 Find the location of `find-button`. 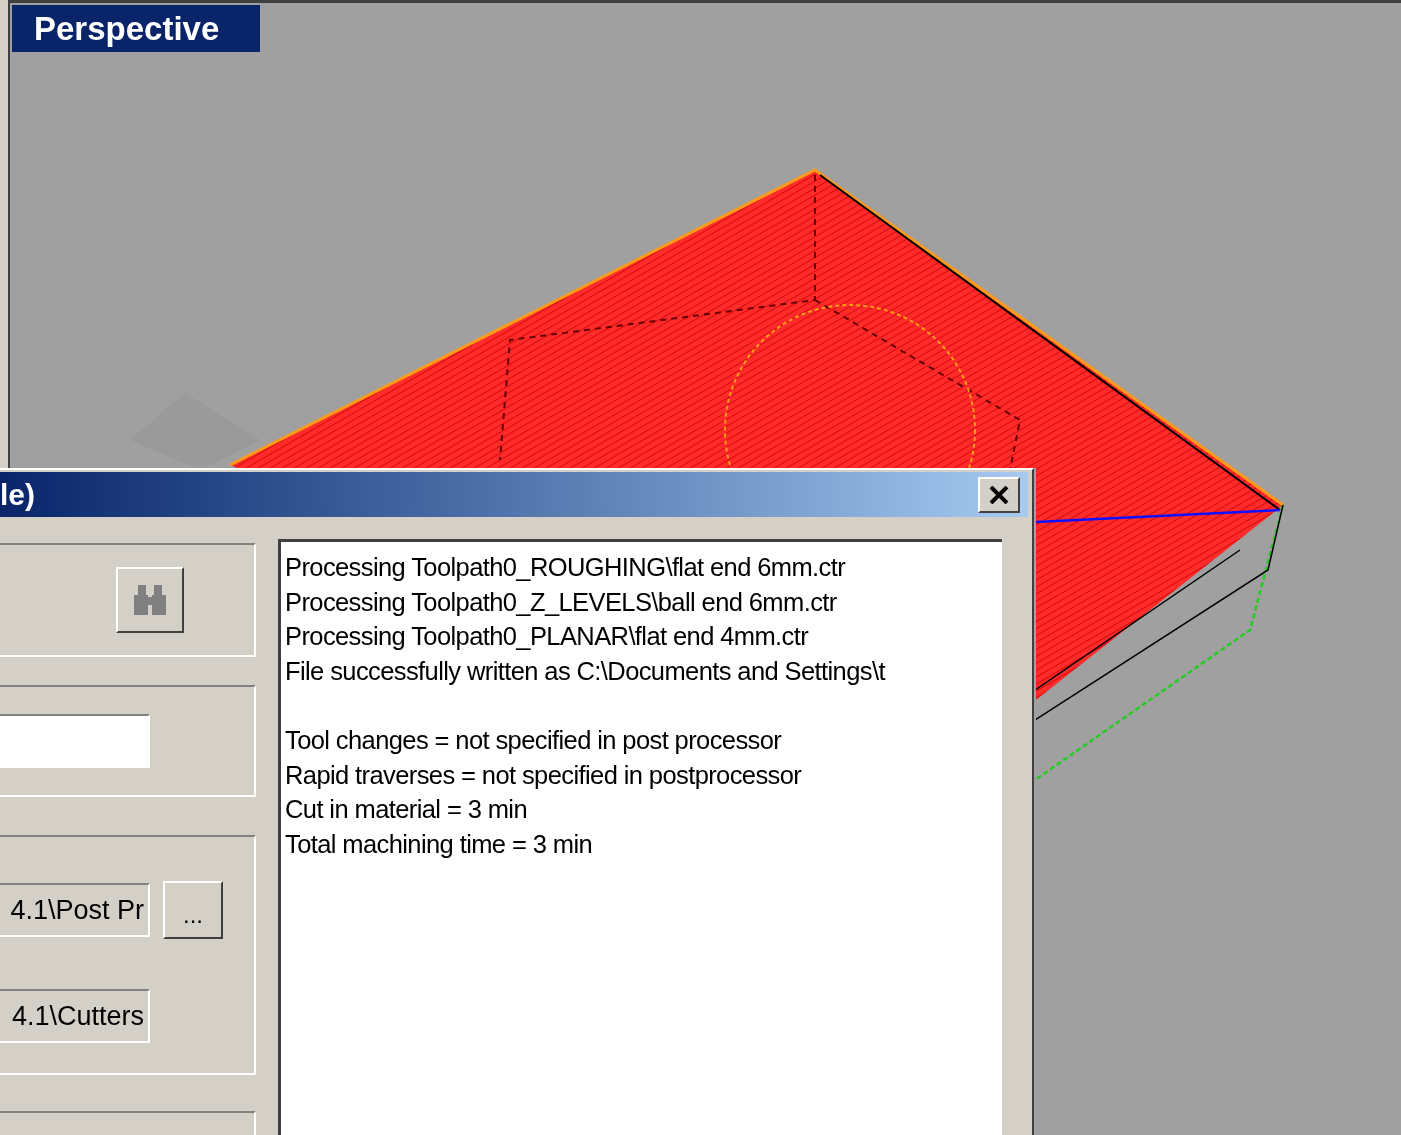

find-button is located at coordinates (150, 600).